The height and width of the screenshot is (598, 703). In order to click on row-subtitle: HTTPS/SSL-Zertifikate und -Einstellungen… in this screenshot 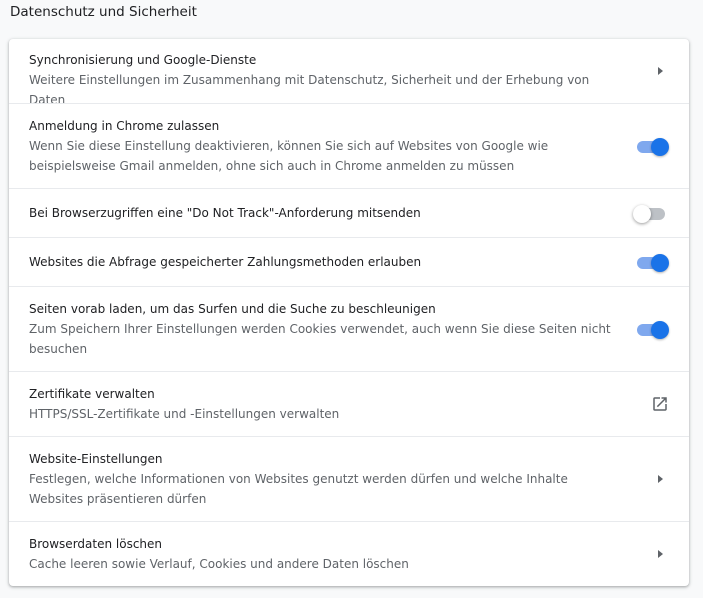, I will do `click(184, 414)`.